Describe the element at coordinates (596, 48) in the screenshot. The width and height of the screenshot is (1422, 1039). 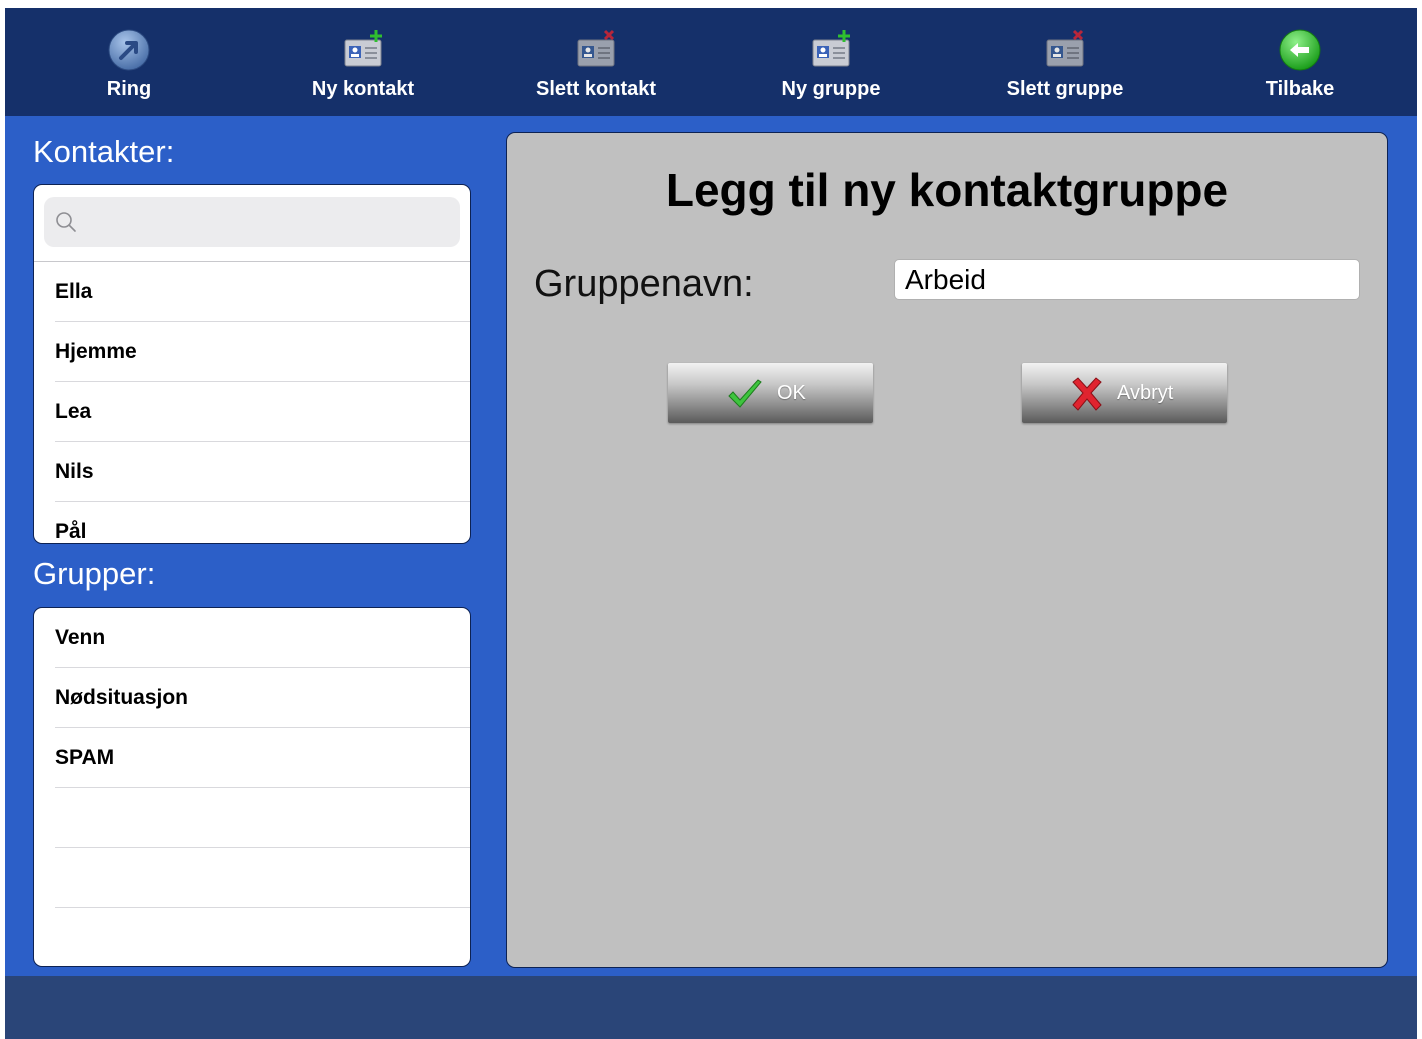
I see `contact-card-delete-icon` at that location.